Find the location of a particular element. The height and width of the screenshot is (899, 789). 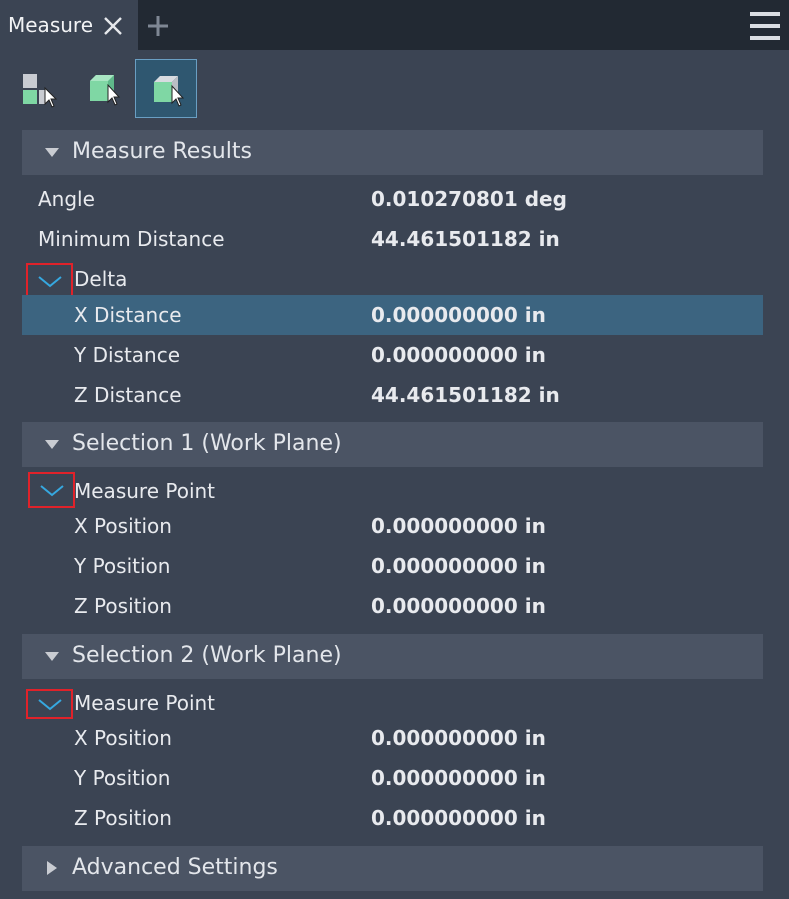

minimum-distance-label: Minimum Distance is located at coordinates (131, 239).